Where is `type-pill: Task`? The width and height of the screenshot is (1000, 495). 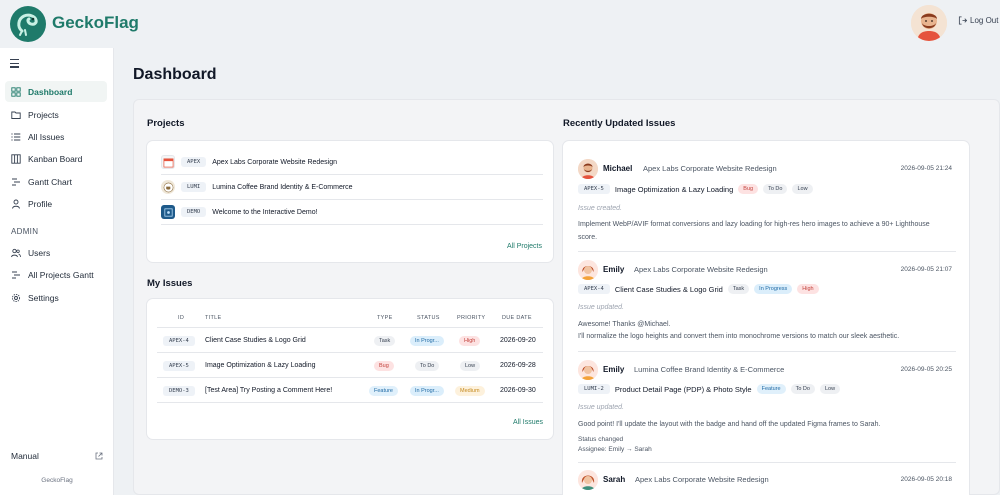
type-pill: Task is located at coordinates (385, 340).